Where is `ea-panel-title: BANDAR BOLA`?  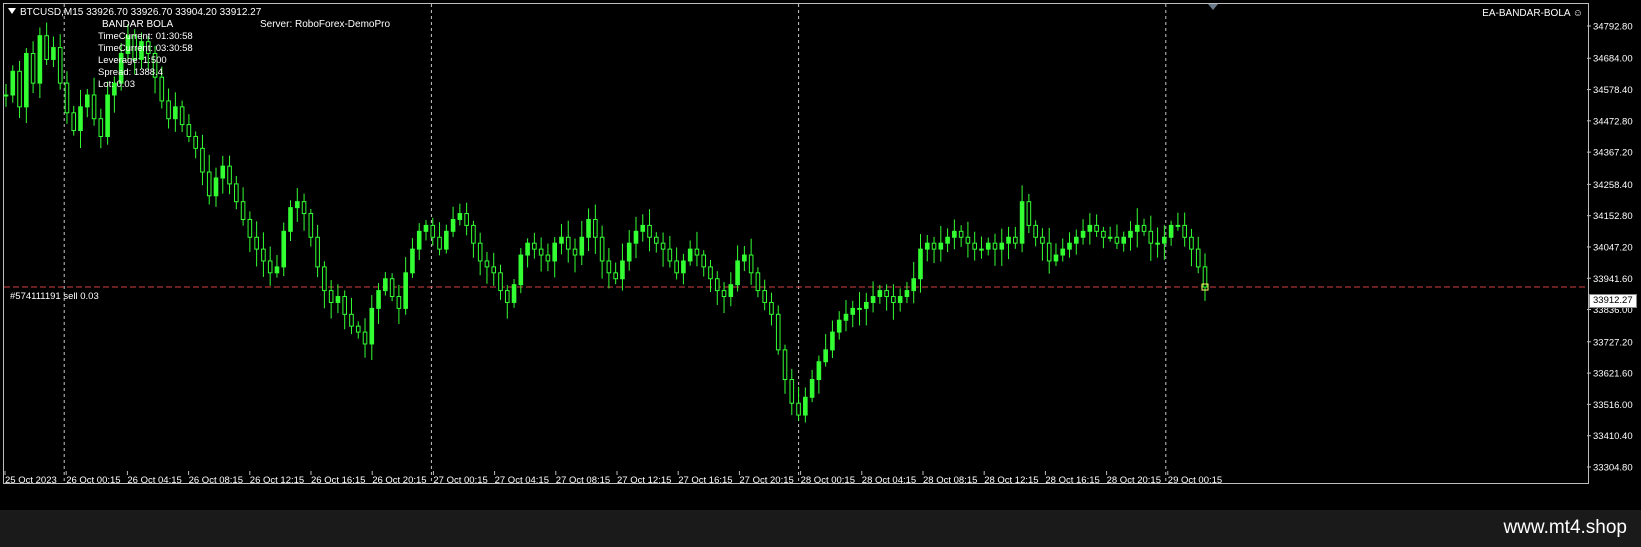
ea-panel-title: BANDAR BOLA is located at coordinates (138, 24).